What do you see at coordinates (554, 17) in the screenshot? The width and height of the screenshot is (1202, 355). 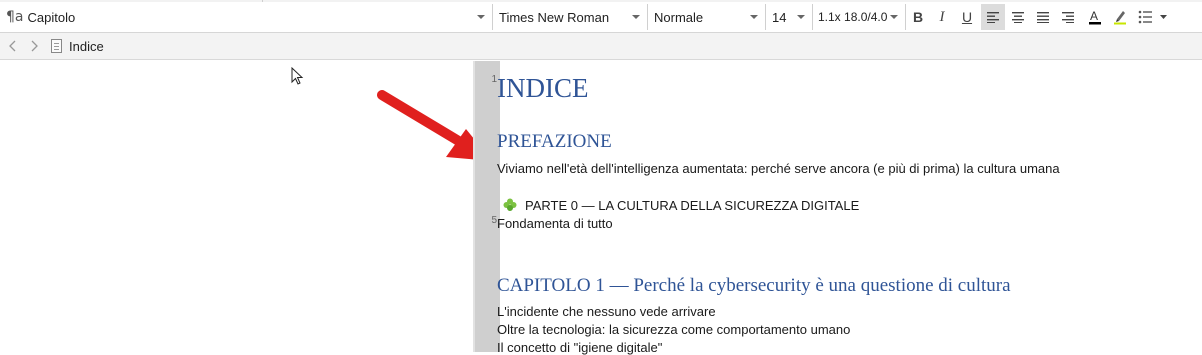 I see `font-family-value: Times New Roman` at bounding box center [554, 17].